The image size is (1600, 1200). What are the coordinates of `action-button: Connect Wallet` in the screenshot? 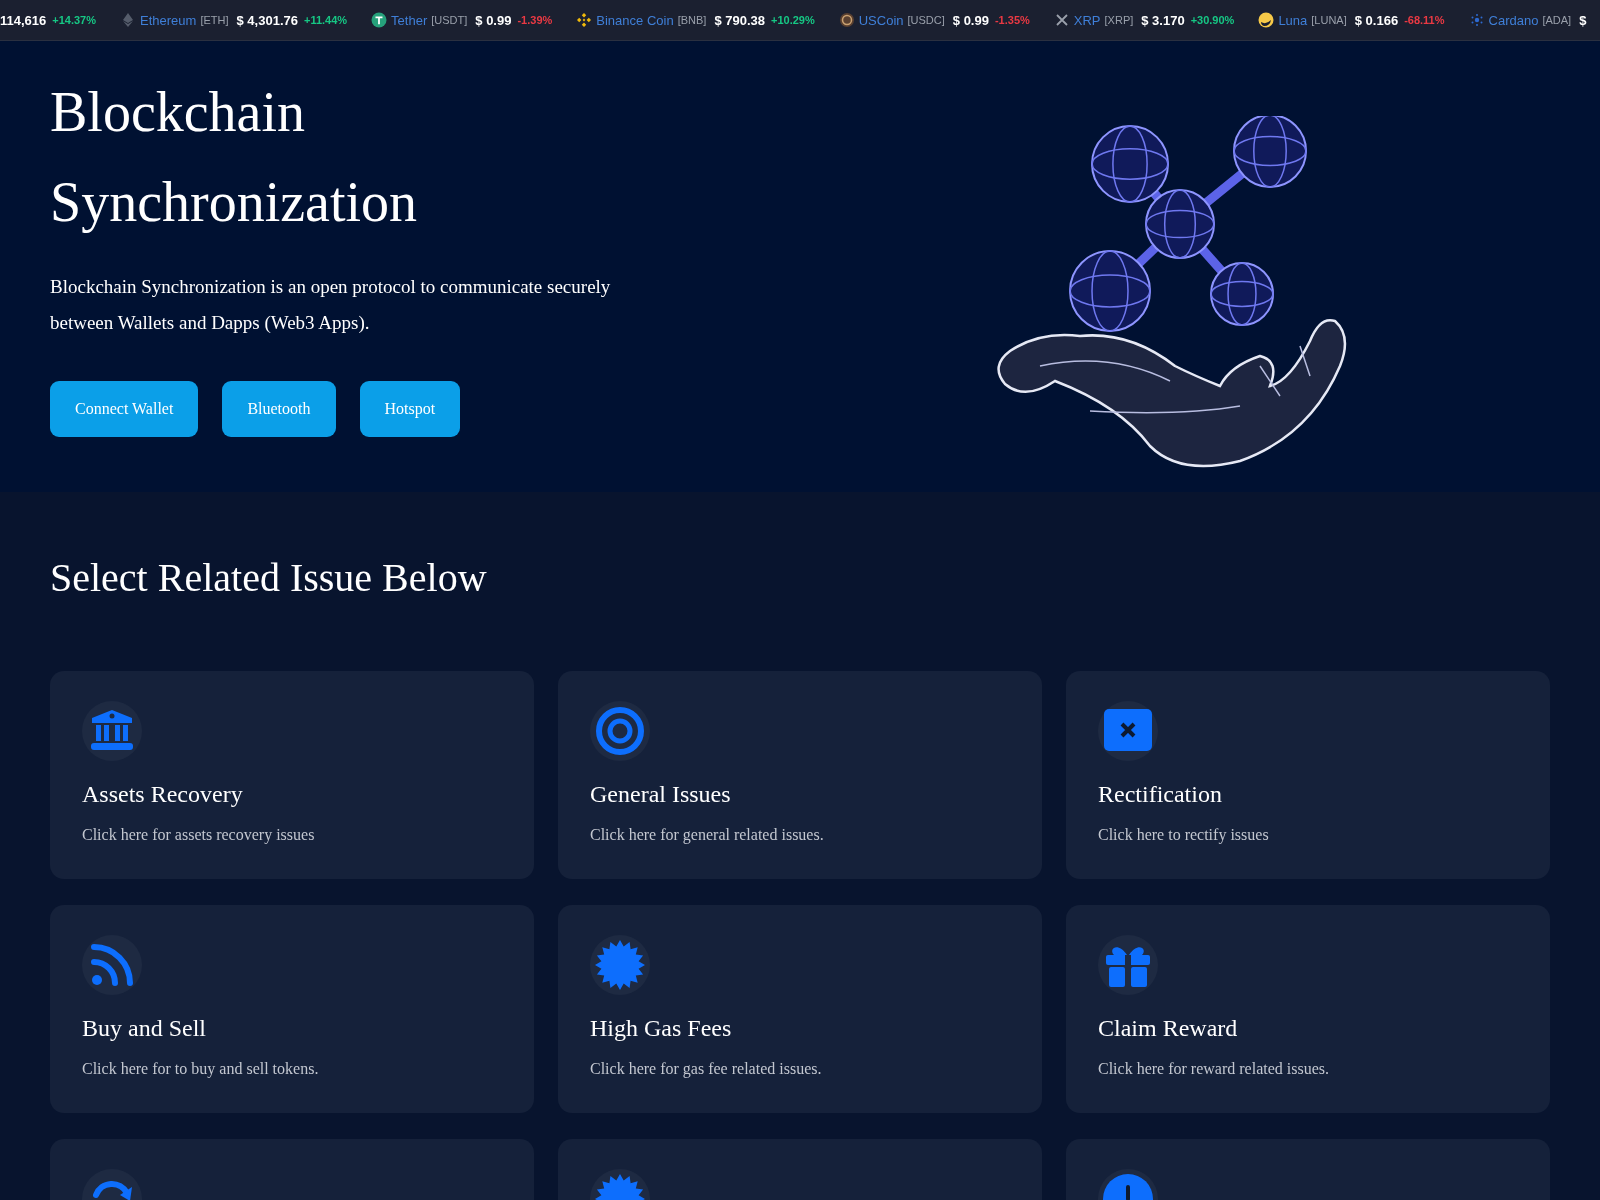 It's located at (124, 409).